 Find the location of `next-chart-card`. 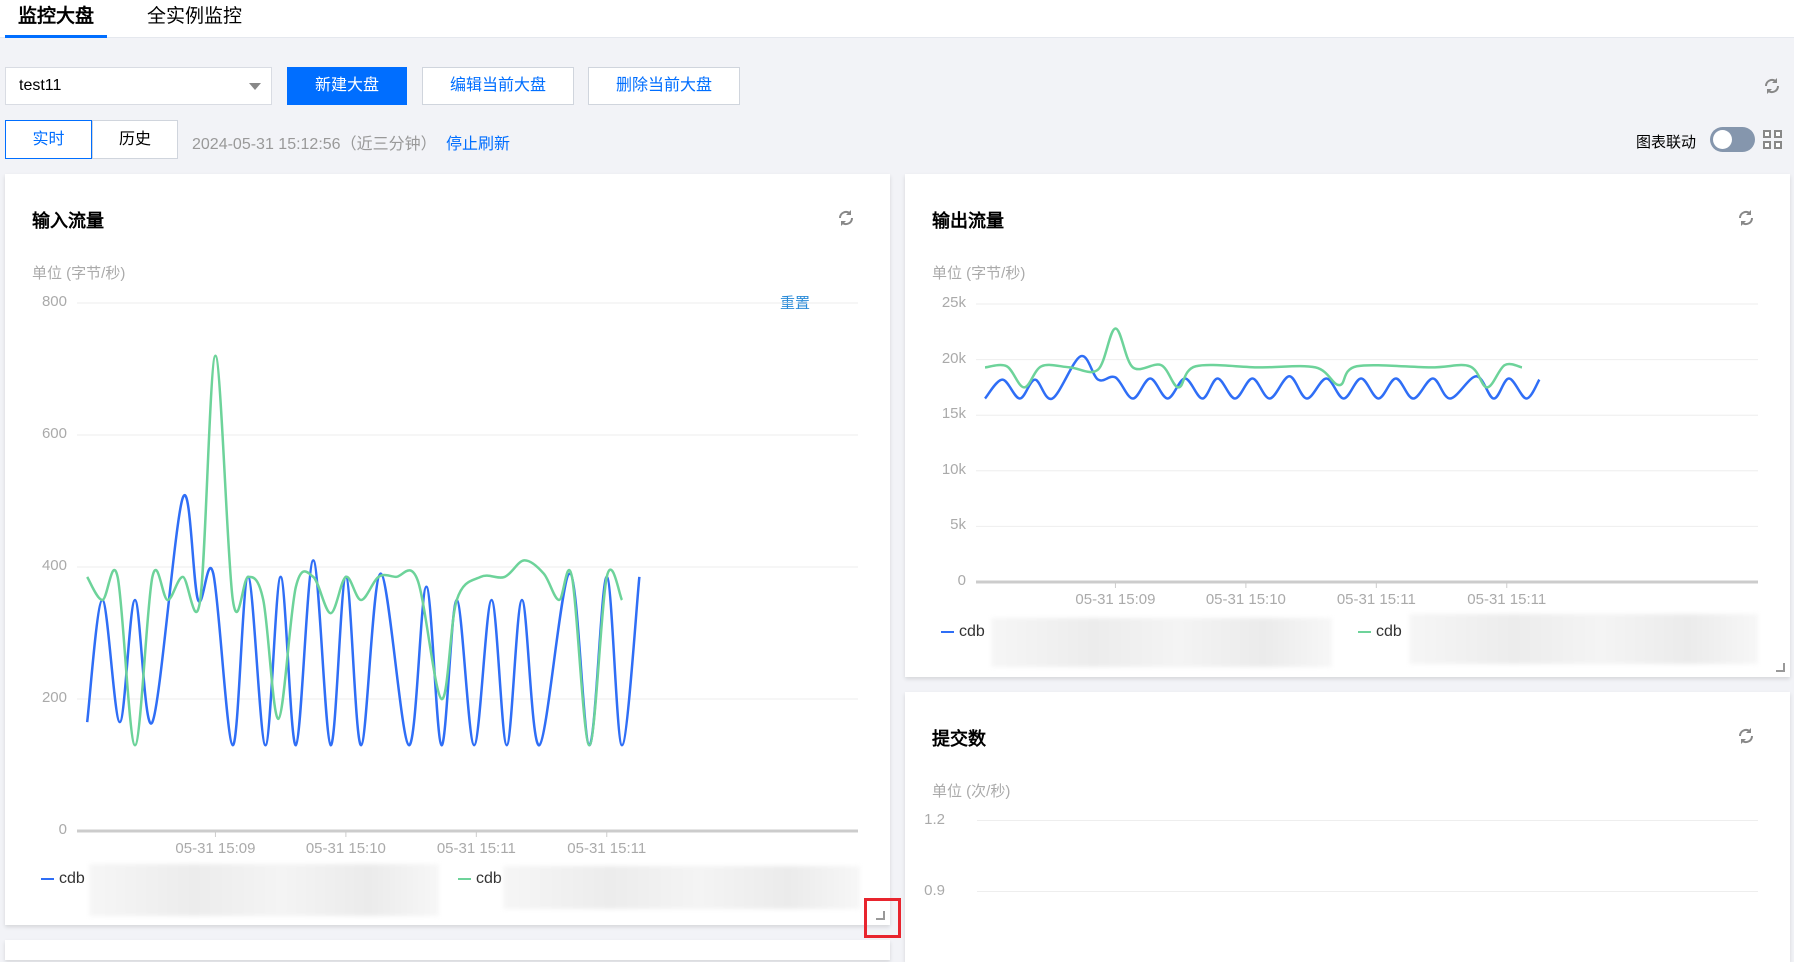

next-chart-card is located at coordinates (447, 950).